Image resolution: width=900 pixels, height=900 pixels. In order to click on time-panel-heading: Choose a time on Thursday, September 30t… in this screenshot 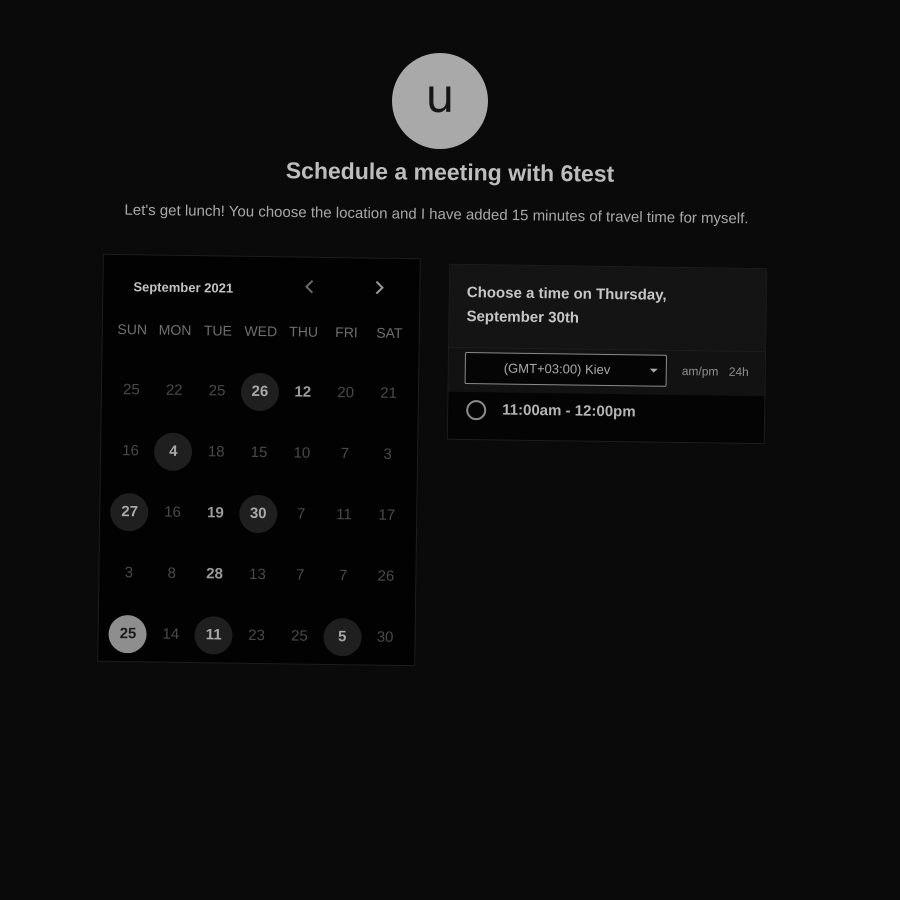, I will do `click(566, 305)`.